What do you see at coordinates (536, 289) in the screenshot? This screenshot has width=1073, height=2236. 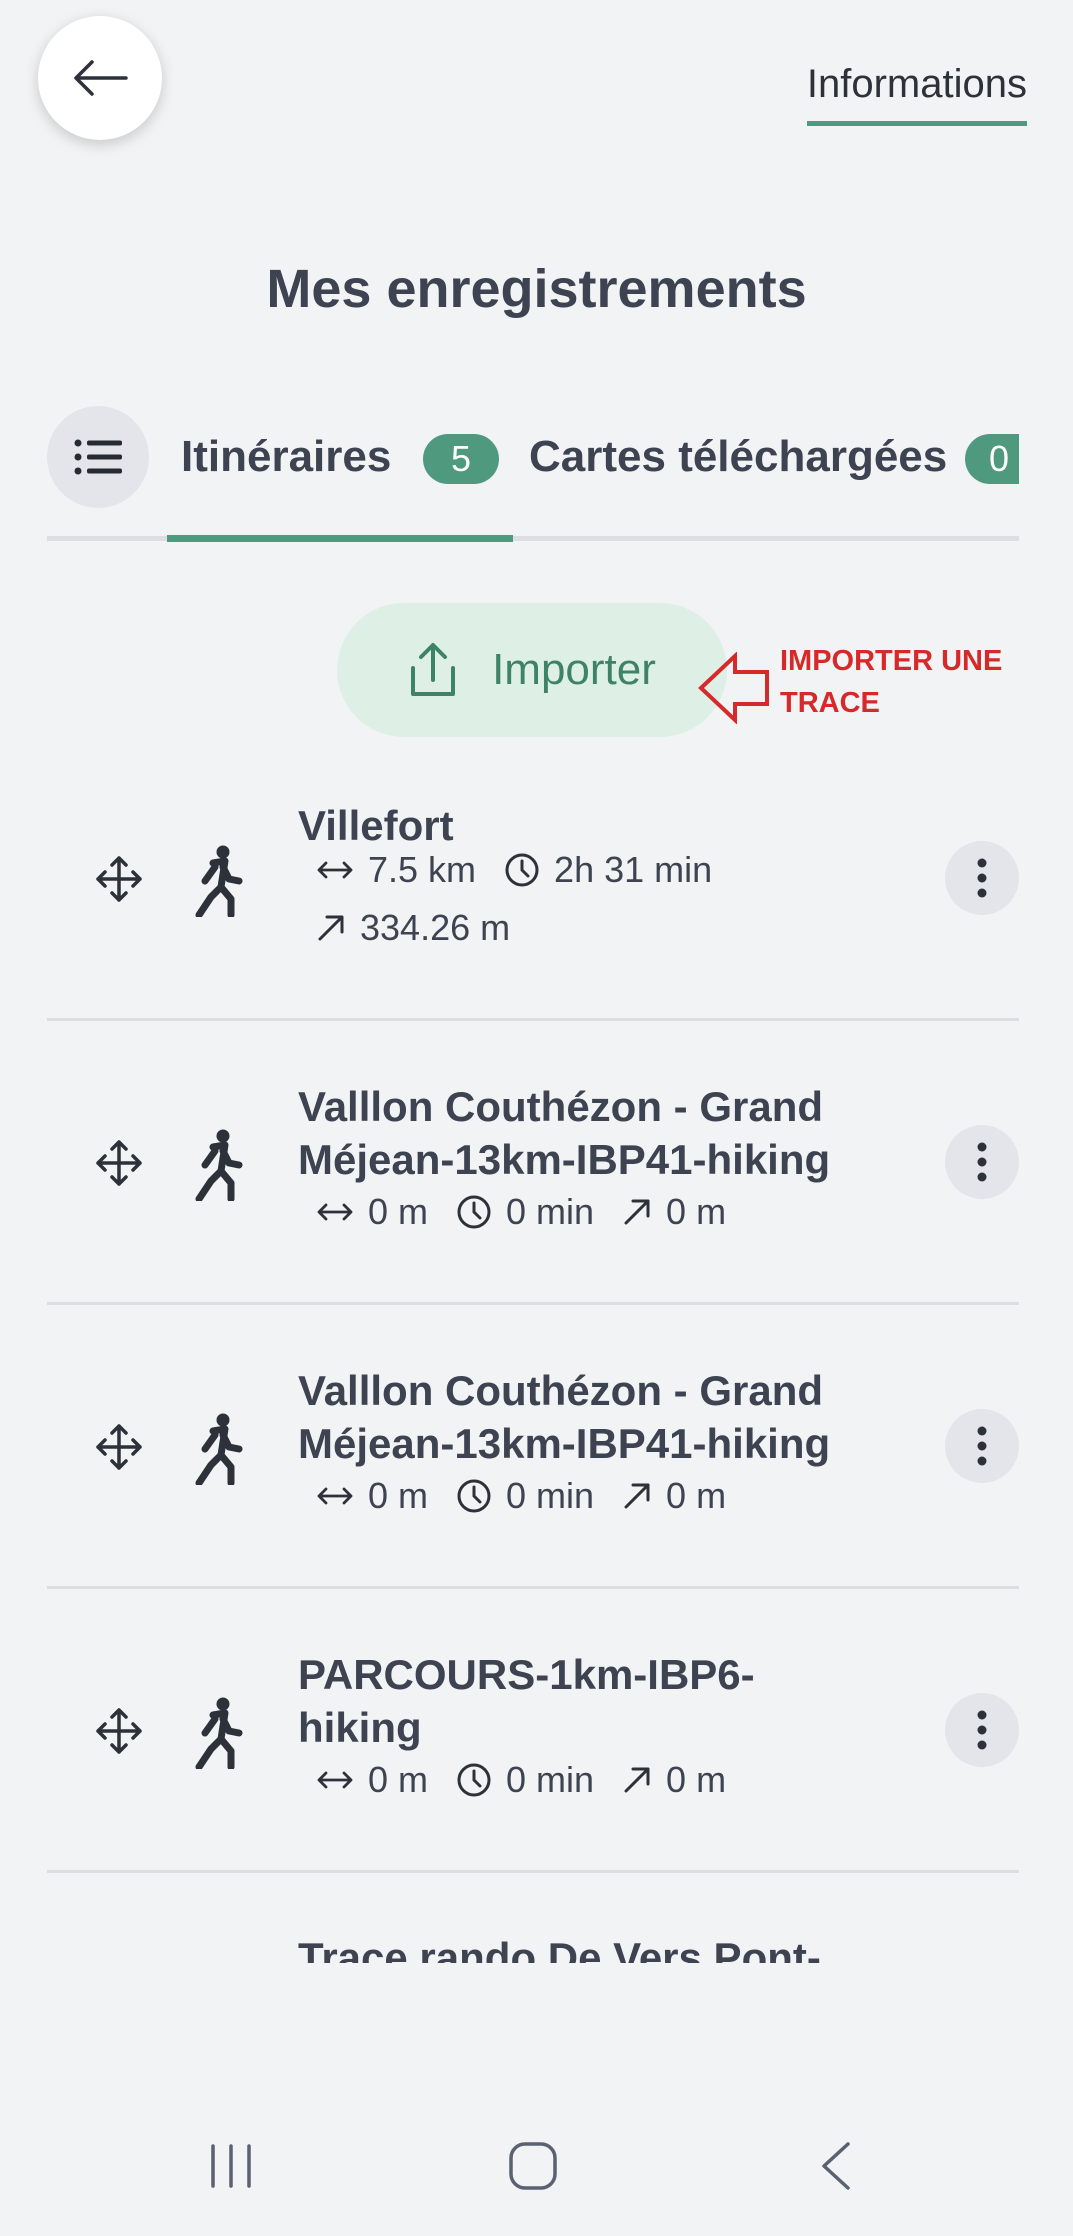 I see `page-title: Mes enregistrements` at bounding box center [536, 289].